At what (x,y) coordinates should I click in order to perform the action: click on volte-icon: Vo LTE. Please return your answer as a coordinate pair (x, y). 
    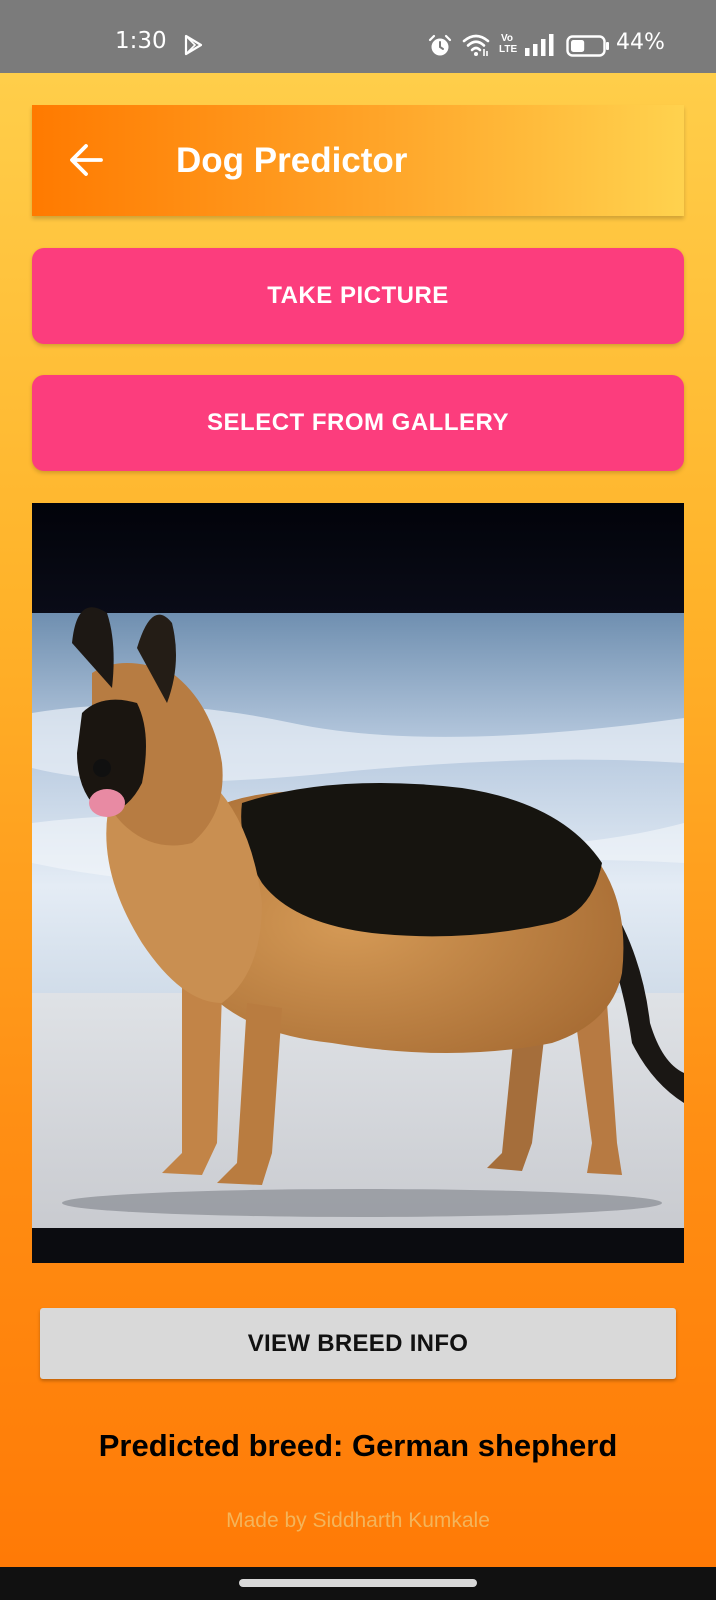
    Looking at the image, I should click on (508, 44).